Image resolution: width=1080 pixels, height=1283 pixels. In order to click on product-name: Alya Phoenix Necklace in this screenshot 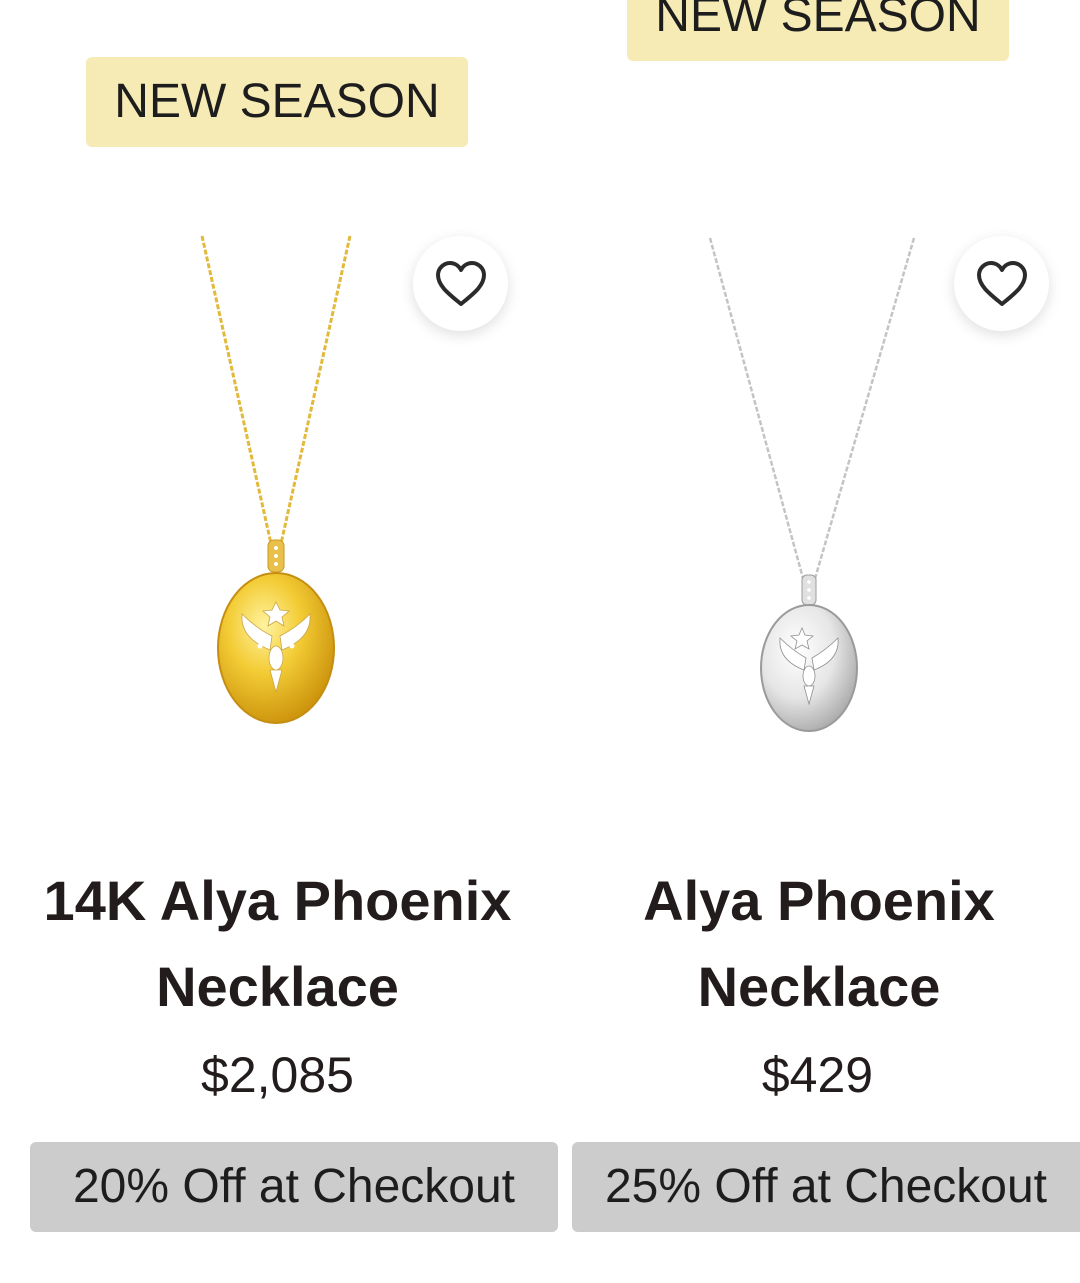, I will do `click(810, 944)`.